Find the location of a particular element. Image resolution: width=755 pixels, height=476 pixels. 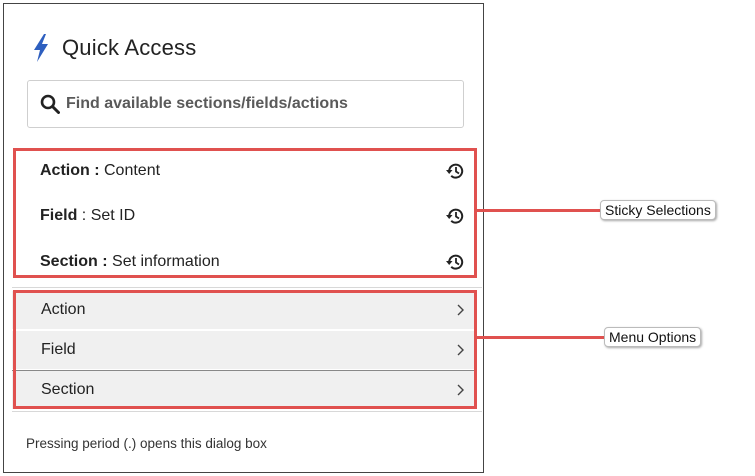

menu-item-label: Field is located at coordinates (58, 349).